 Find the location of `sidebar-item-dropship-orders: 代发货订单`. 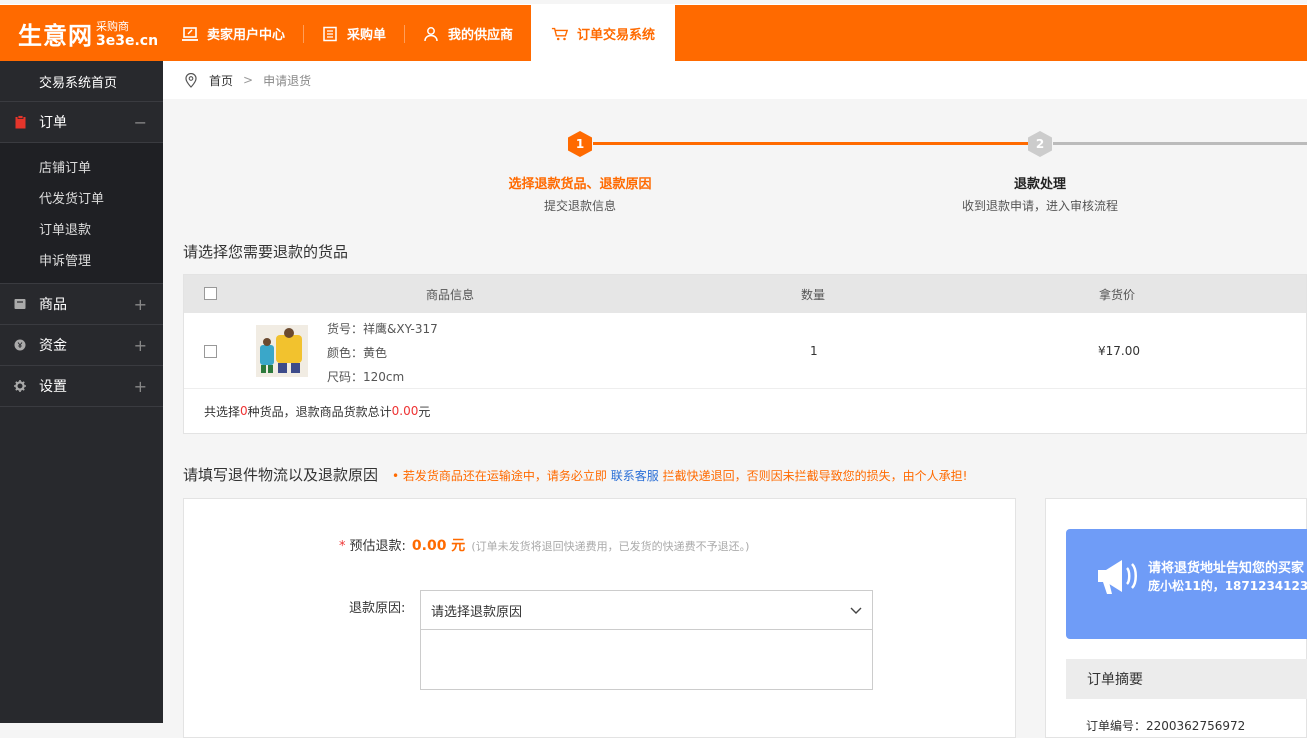

sidebar-item-dropship-orders: 代发货订单 is located at coordinates (81, 197).